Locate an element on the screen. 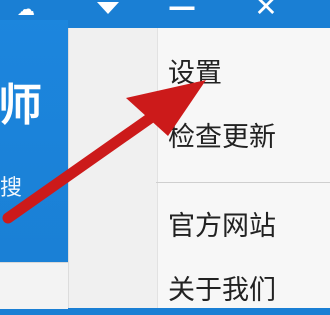  menu-item-official-website: 官方网站 is located at coordinates (248, 227).